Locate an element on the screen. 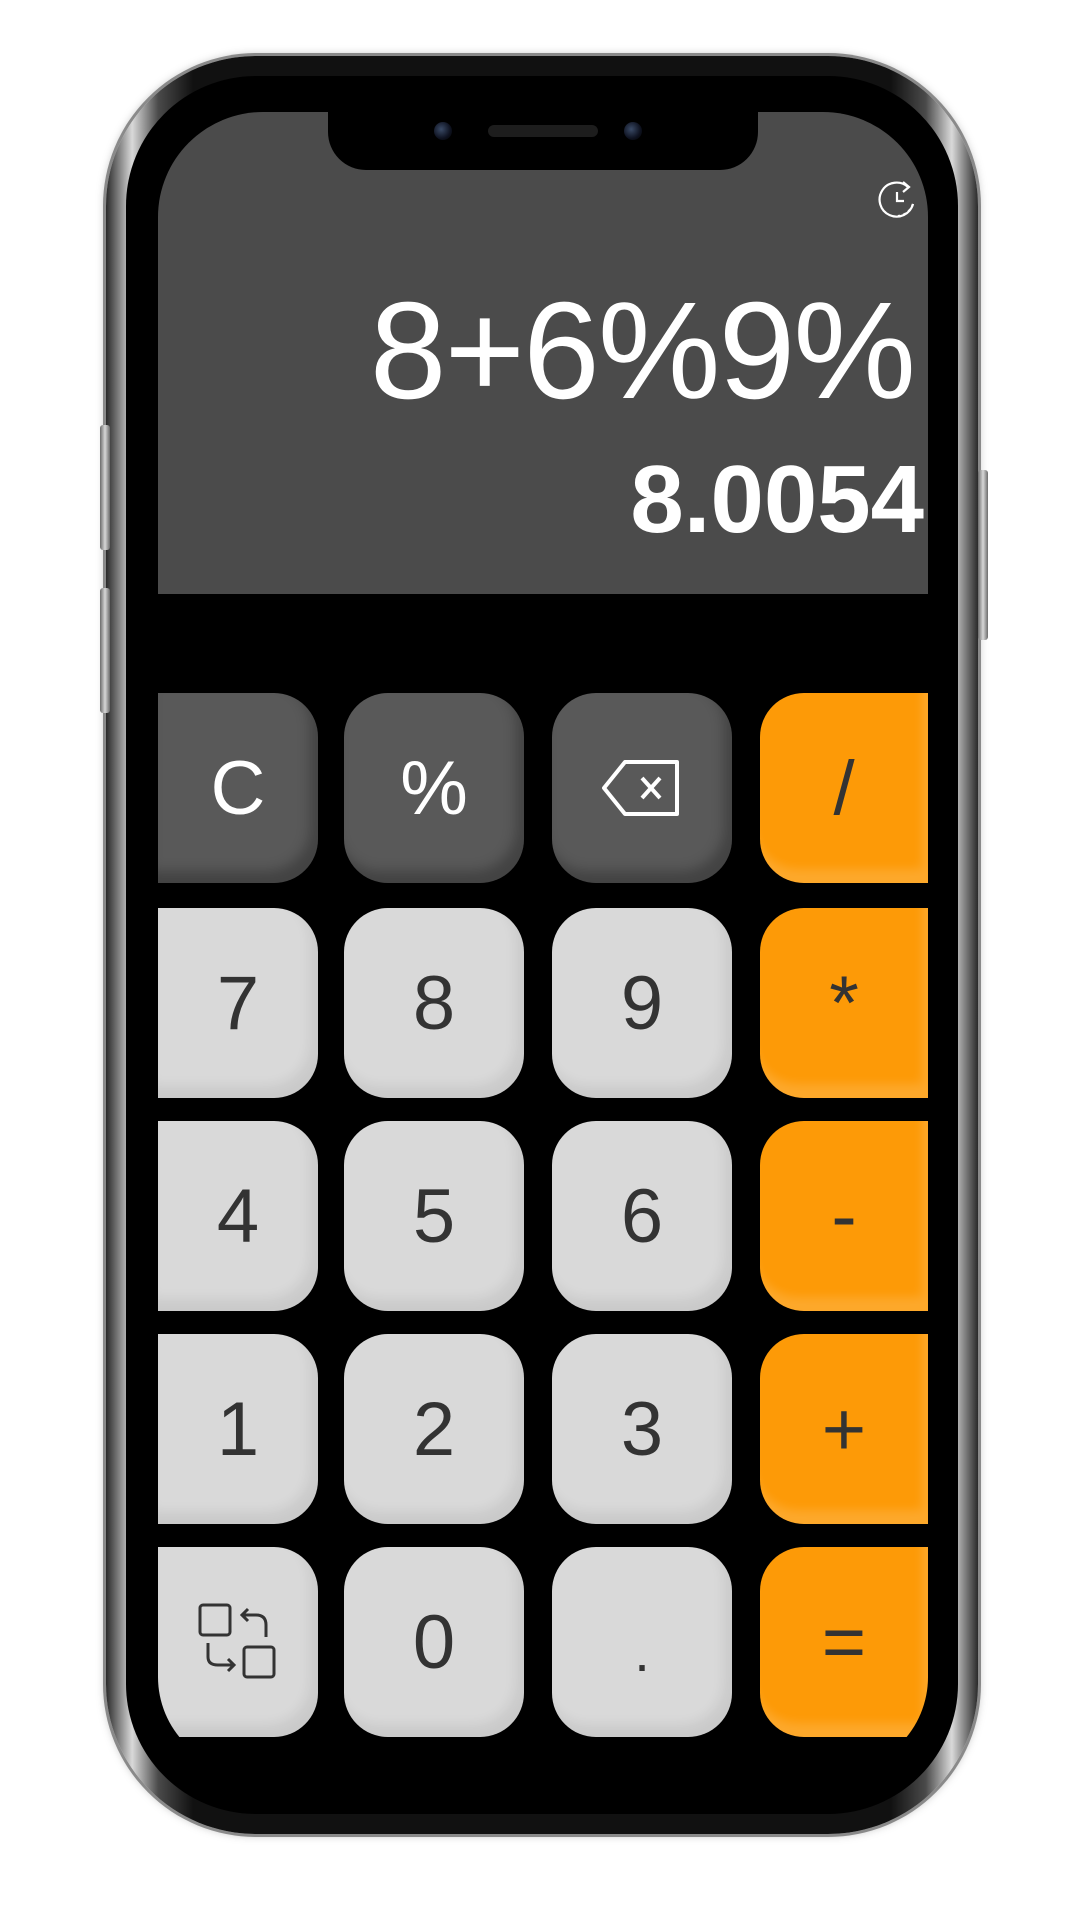  swap-icon is located at coordinates (237, 1641).